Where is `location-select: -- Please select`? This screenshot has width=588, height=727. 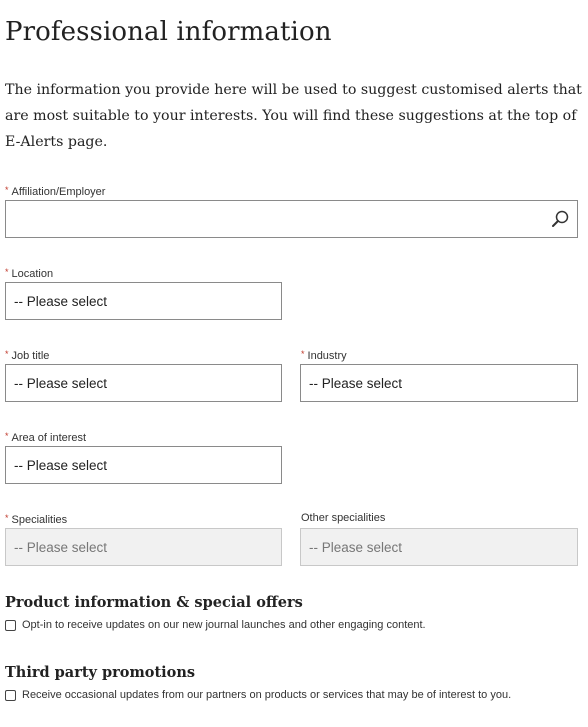 location-select: -- Please select is located at coordinates (143, 301).